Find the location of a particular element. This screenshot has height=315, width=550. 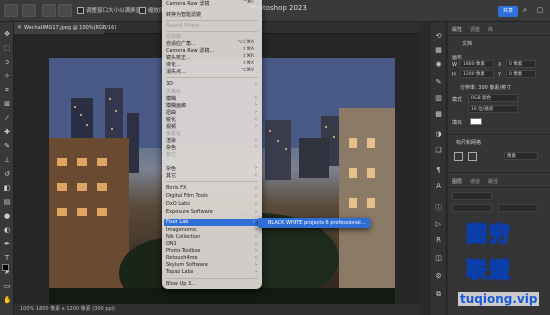

marquee-tool-icon: ⬚ is located at coordinates (7, 48).